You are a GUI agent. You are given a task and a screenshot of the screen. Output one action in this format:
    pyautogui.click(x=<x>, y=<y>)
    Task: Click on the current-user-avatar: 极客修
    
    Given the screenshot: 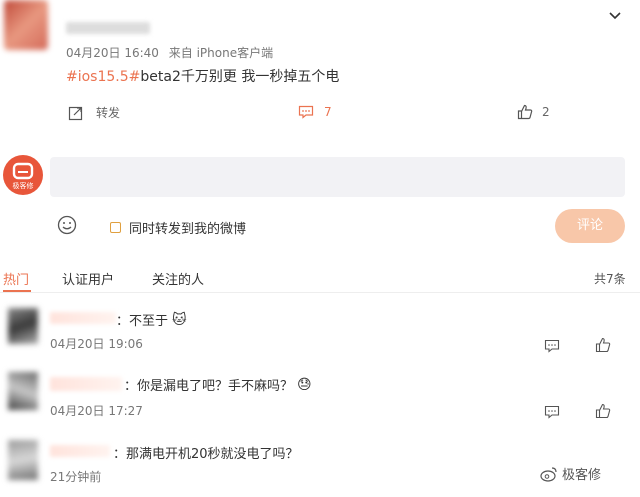 What is the action you would take?
    pyautogui.click(x=23, y=175)
    